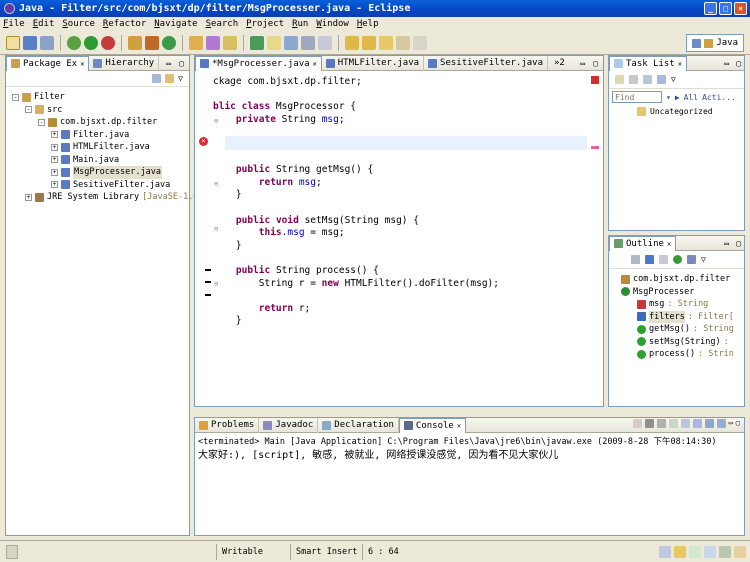 This screenshot has width=750, height=562. What do you see at coordinates (230, 42) in the screenshot?
I see `highlight-icon` at bounding box center [230, 42].